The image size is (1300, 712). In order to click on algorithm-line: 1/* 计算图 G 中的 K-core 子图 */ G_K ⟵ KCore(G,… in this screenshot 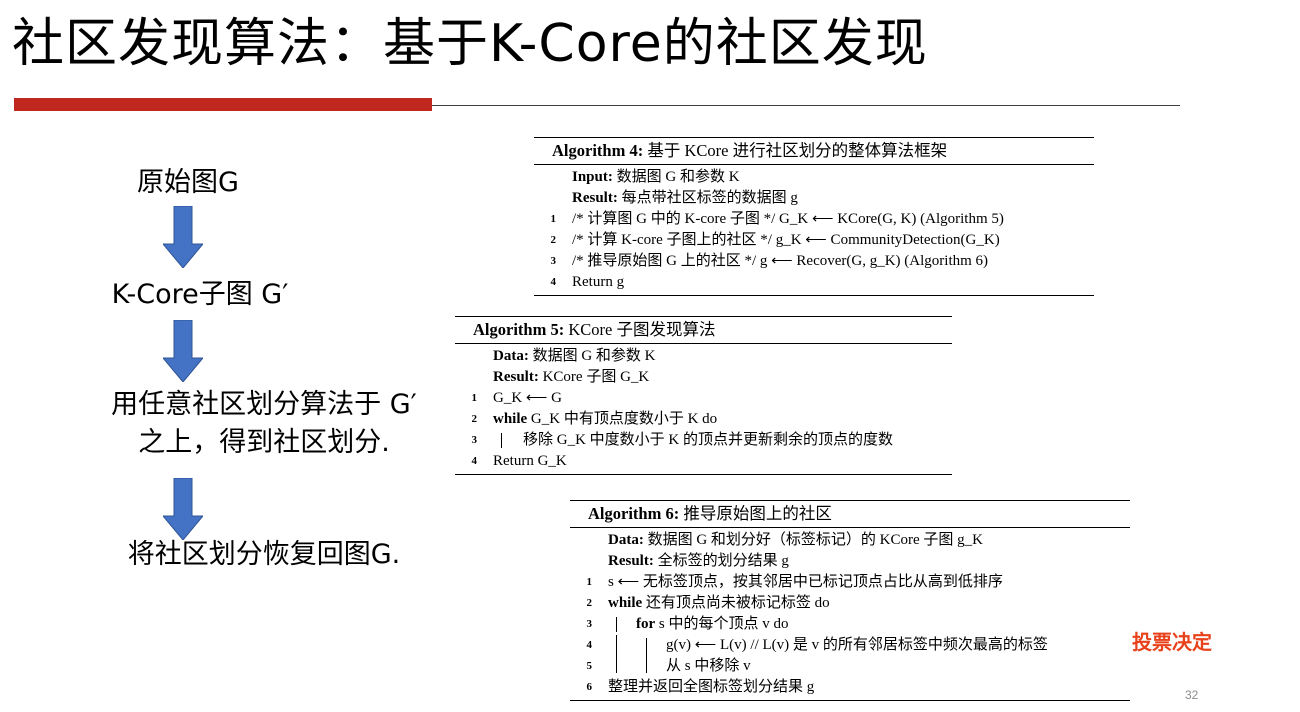, I will do `click(777, 219)`.